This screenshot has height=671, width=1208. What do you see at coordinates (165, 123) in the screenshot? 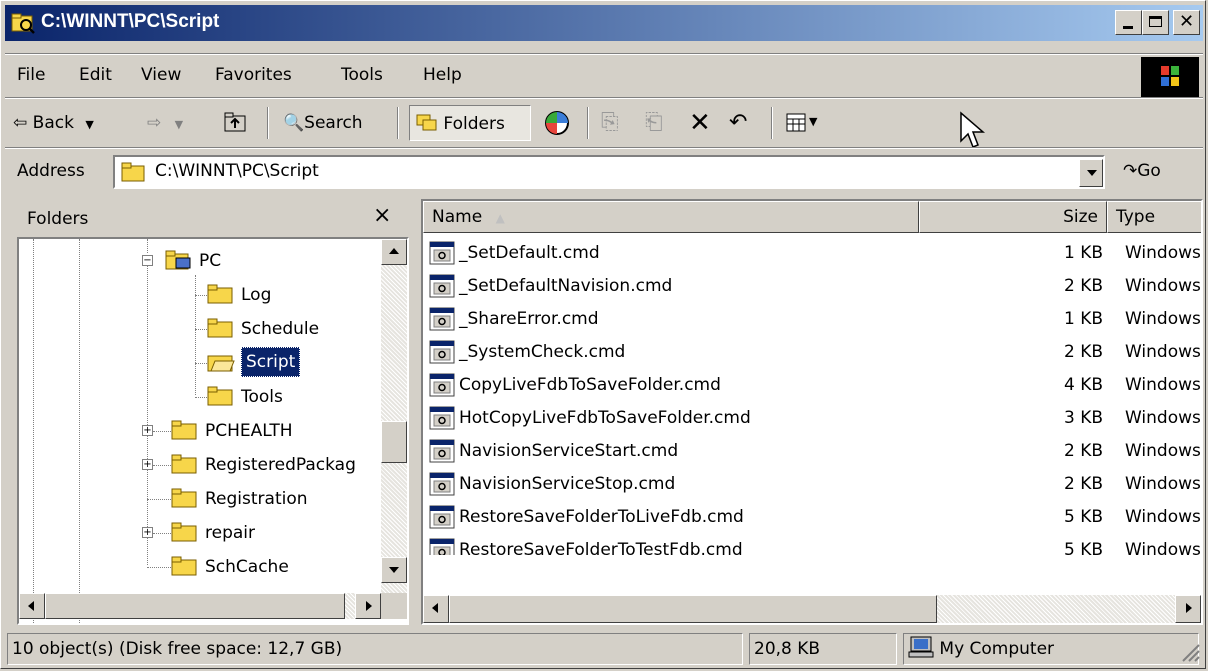
I see `forward-button: ⇨ ▼` at bounding box center [165, 123].